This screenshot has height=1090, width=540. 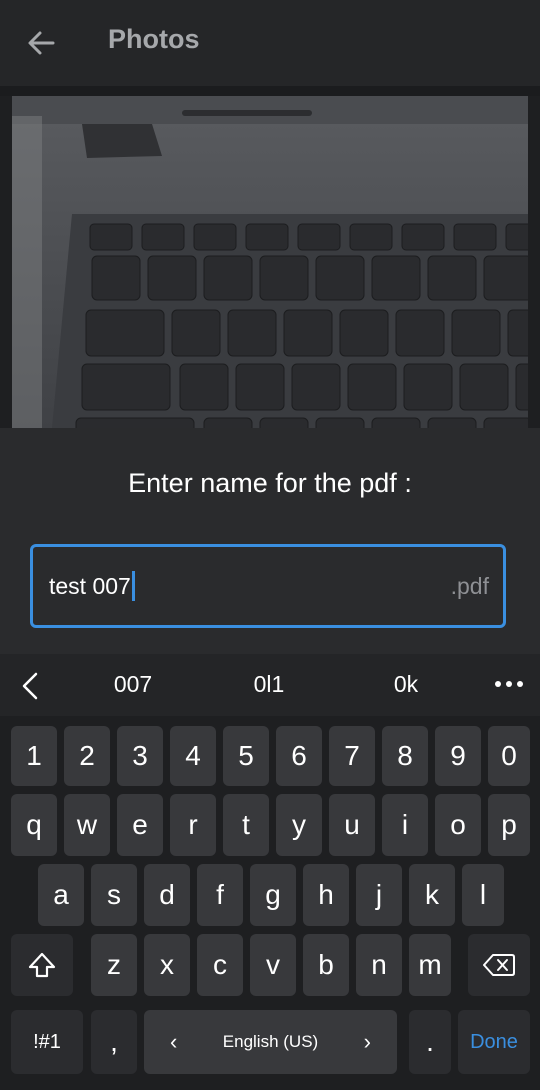 I want to click on key-6: 6, so click(x=299, y=756).